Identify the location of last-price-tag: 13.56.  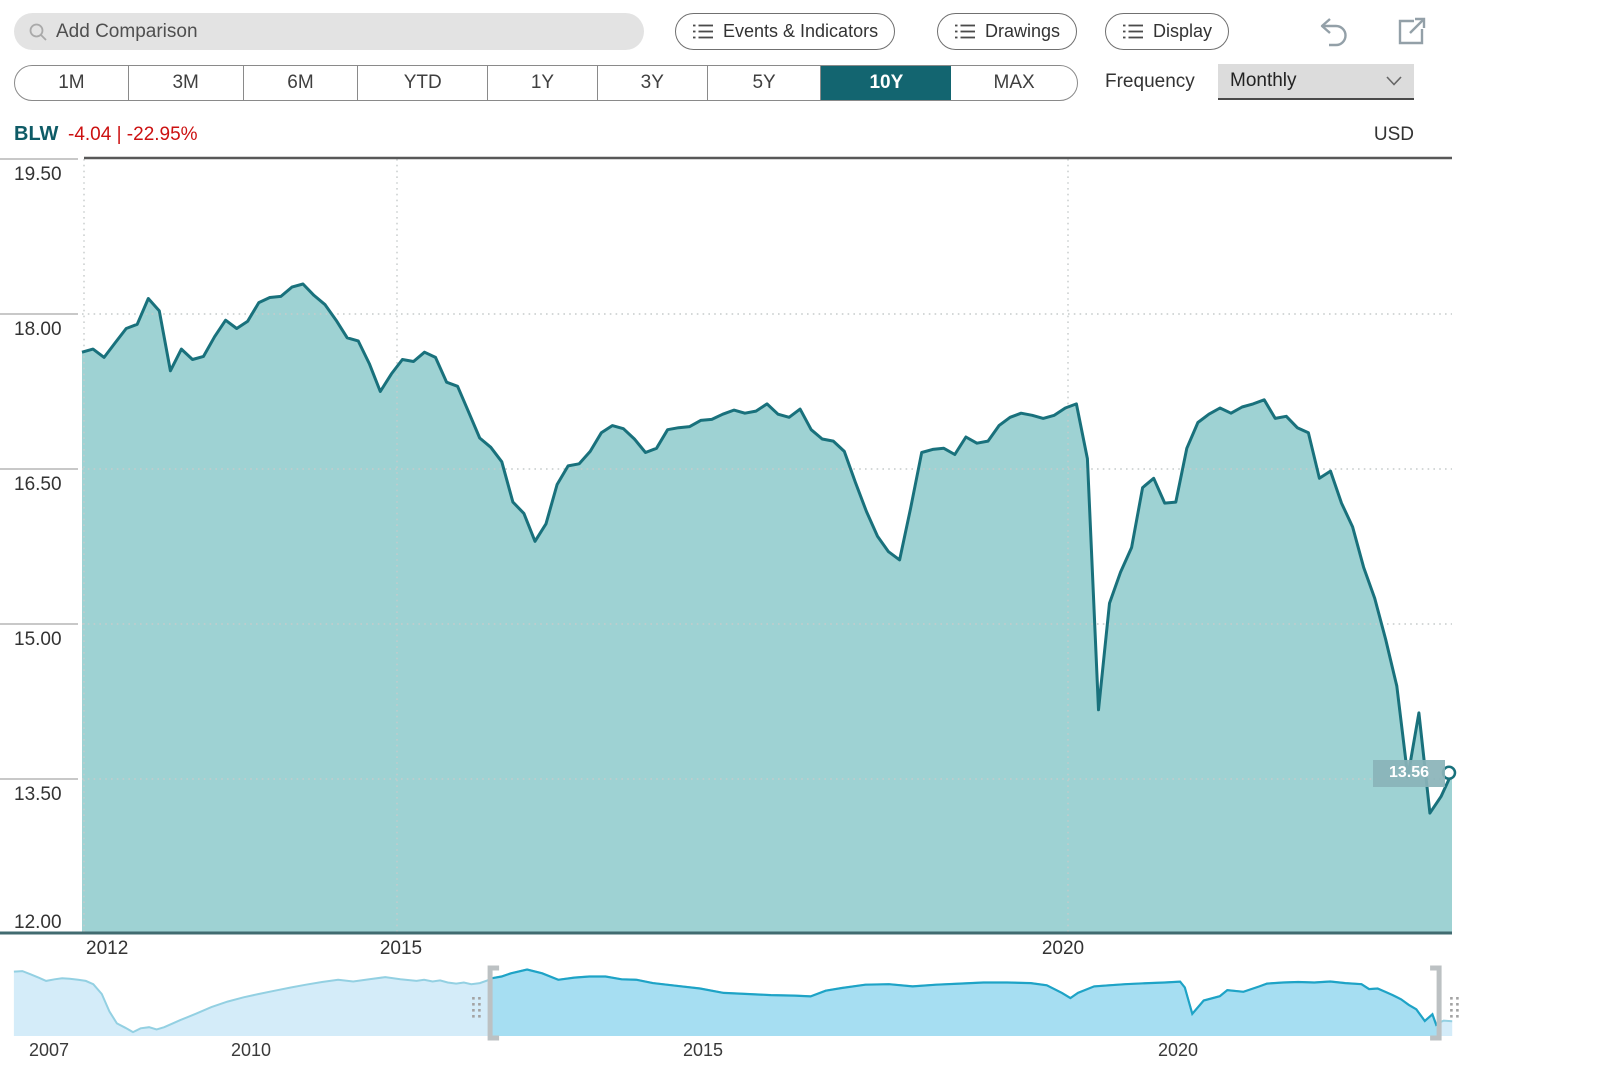
(1409, 773).